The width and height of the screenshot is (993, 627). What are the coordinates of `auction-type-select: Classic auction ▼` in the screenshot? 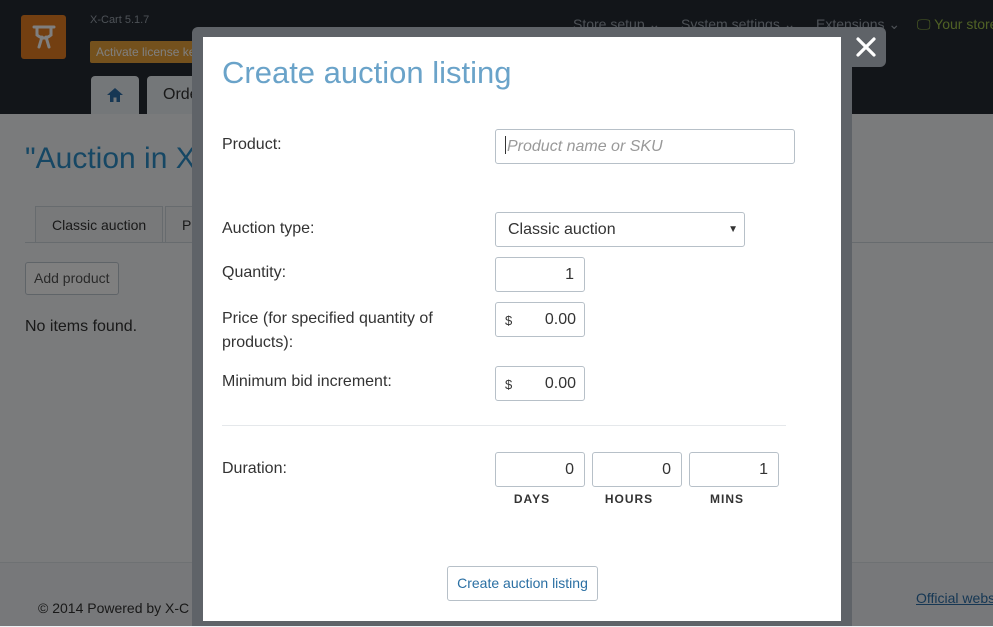 It's located at (620, 229).